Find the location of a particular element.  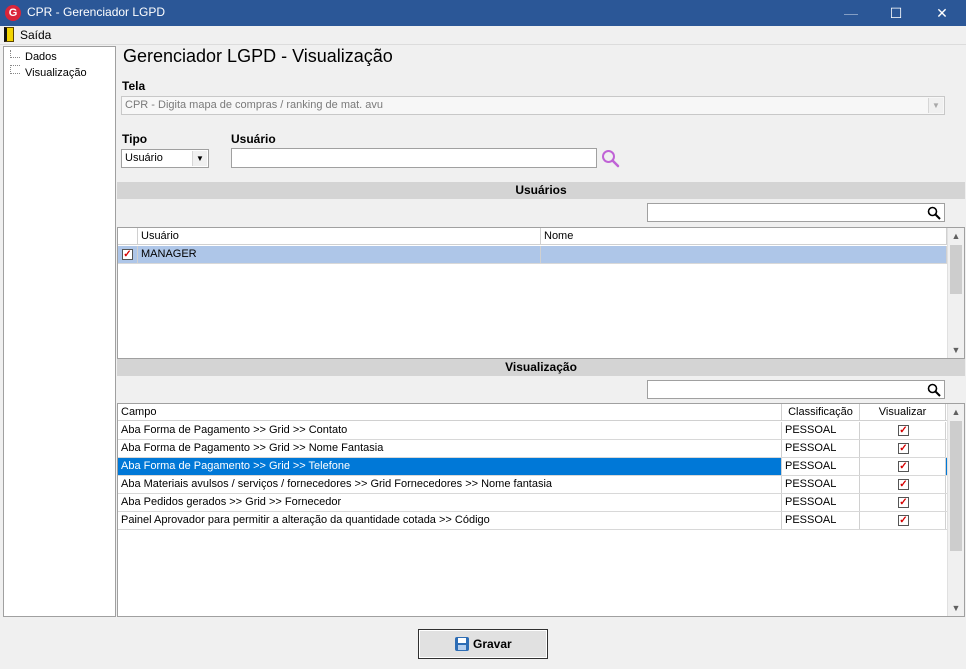

floppy-disk-icon is located at coordinates (462, 644).